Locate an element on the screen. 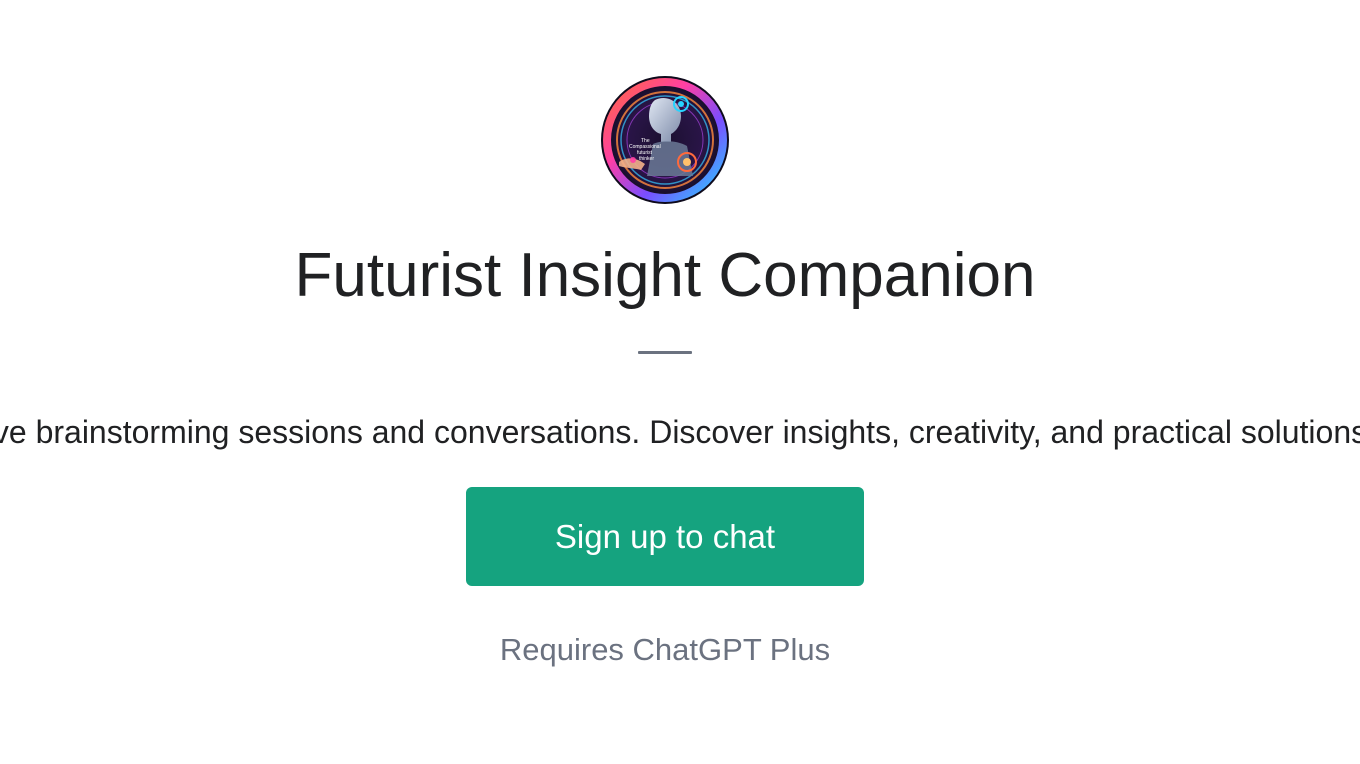 The width and height of the screenshot is (1360, 764). requirement-note: Requires ChatGPT Plus is located at coordinates (665, 649).